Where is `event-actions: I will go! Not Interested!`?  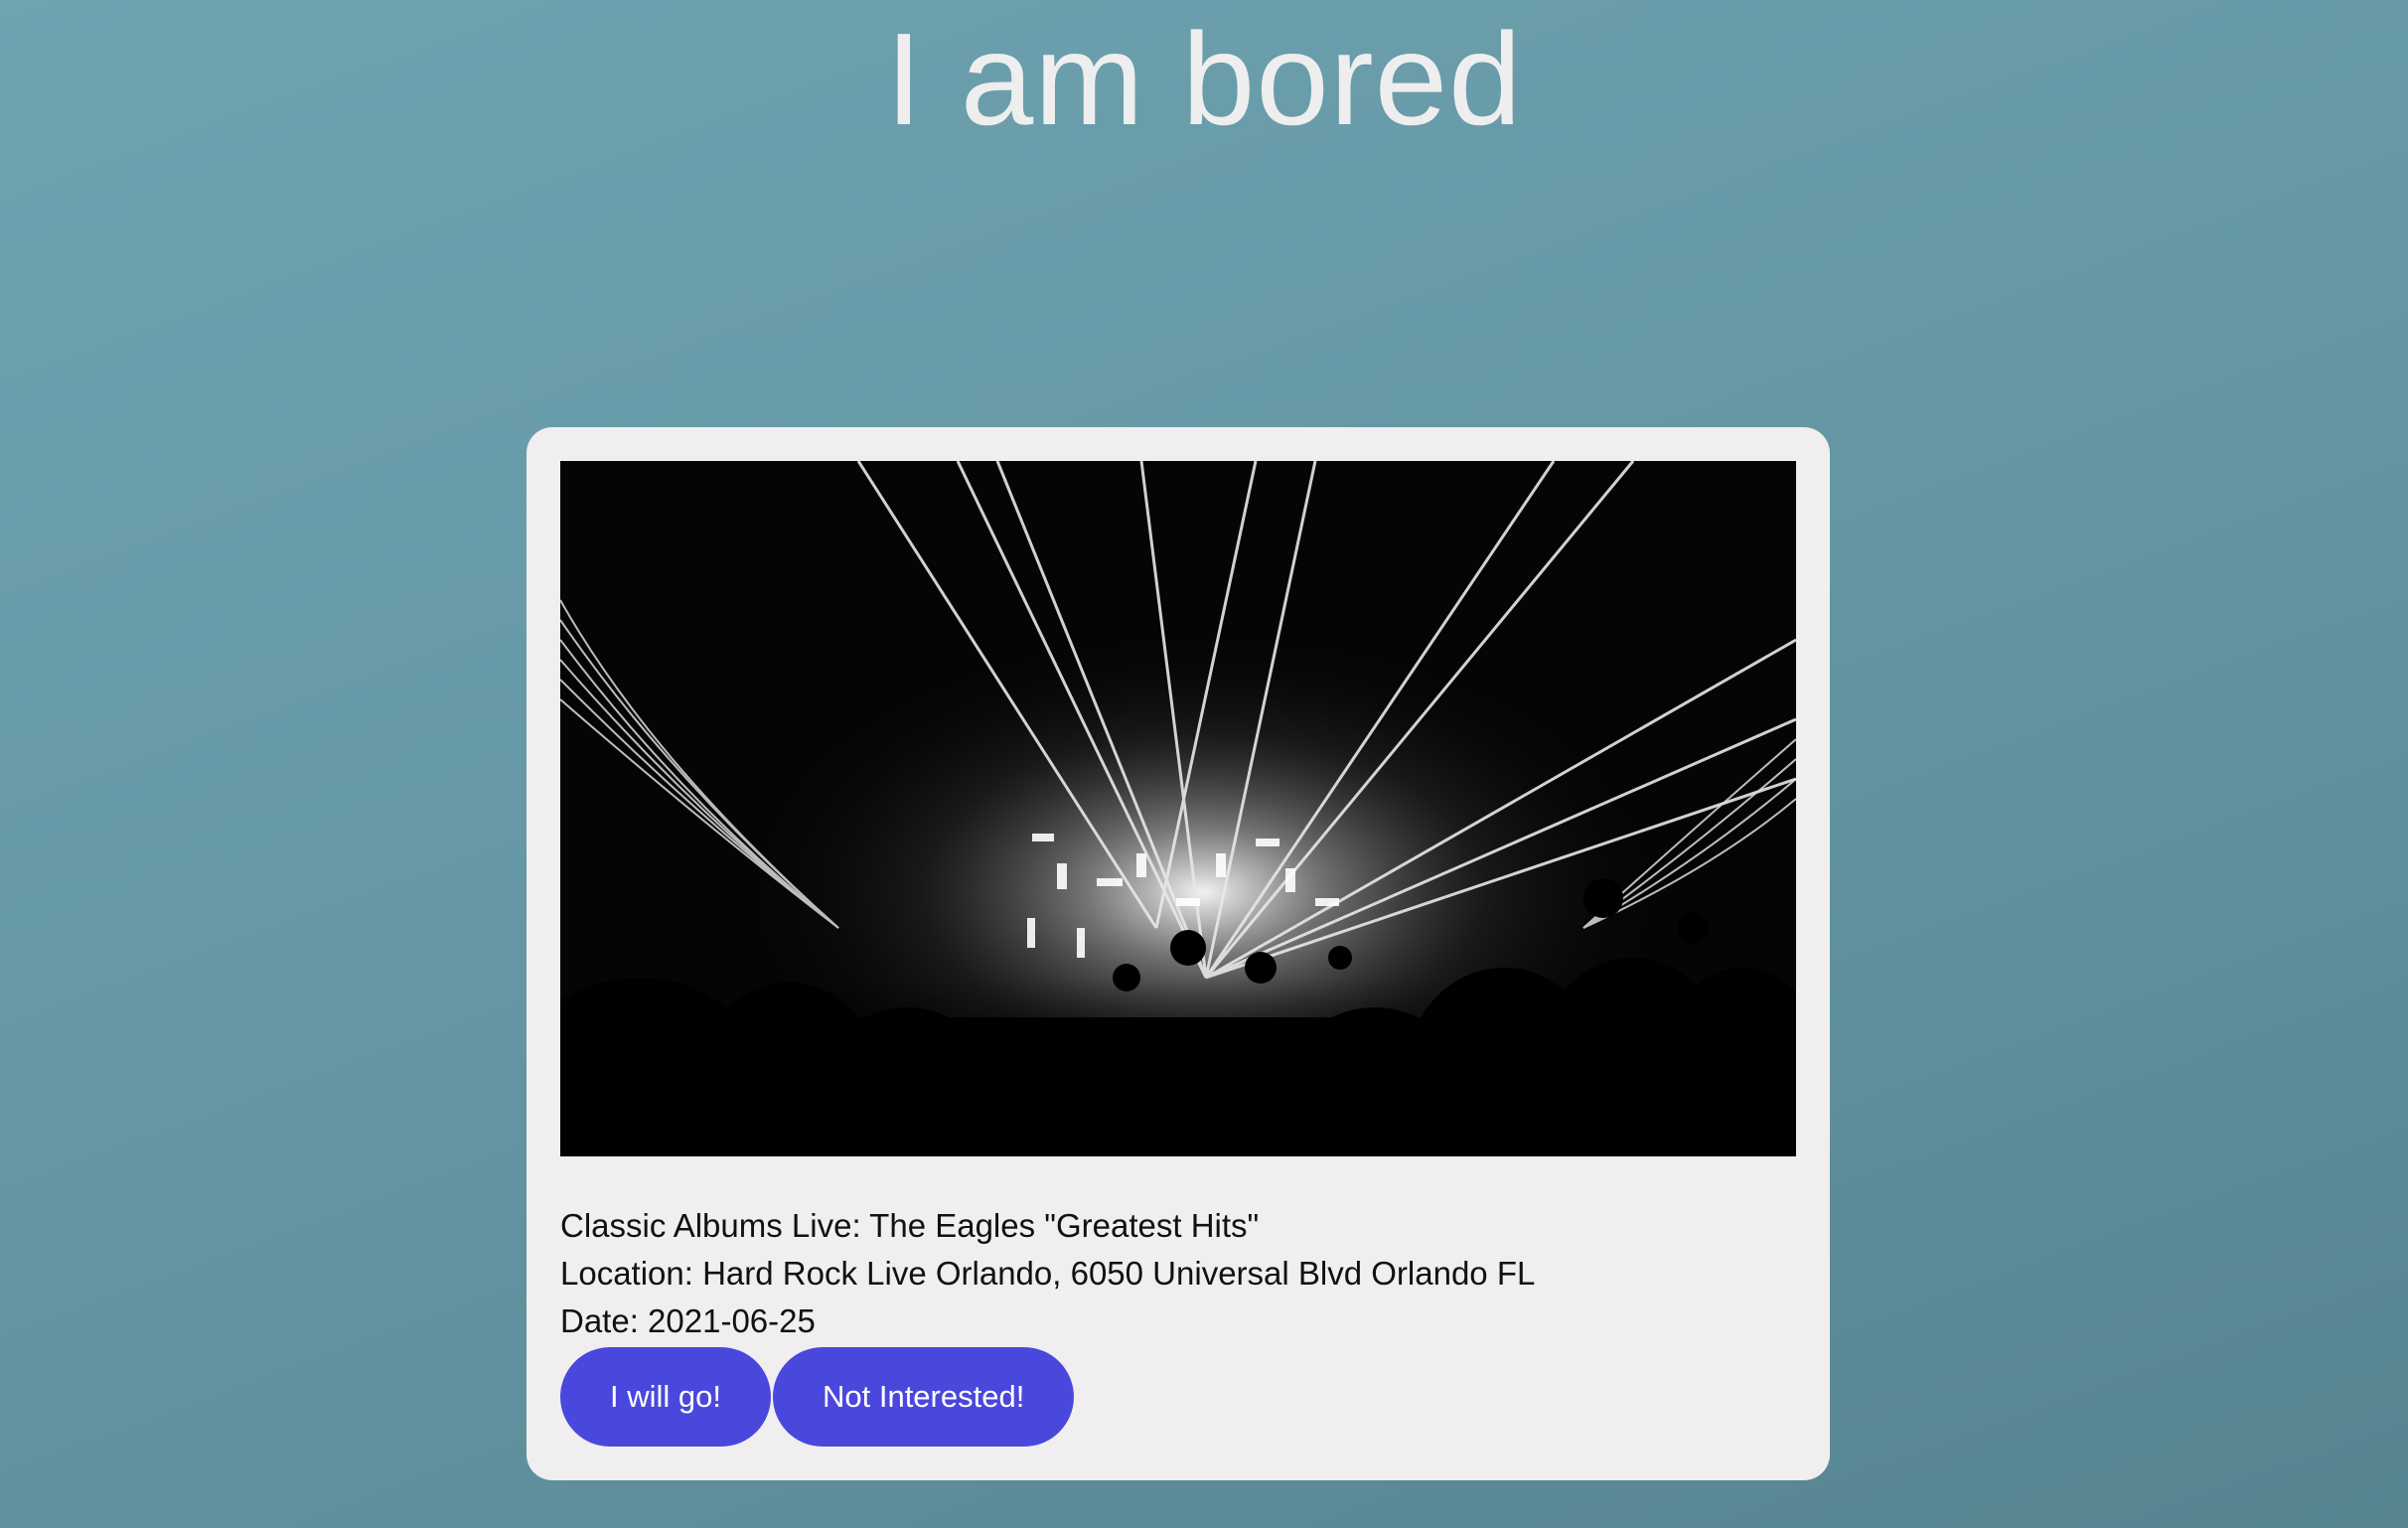 event-actions: I will go! Not Interested! is located at coordinates (817, 1397).